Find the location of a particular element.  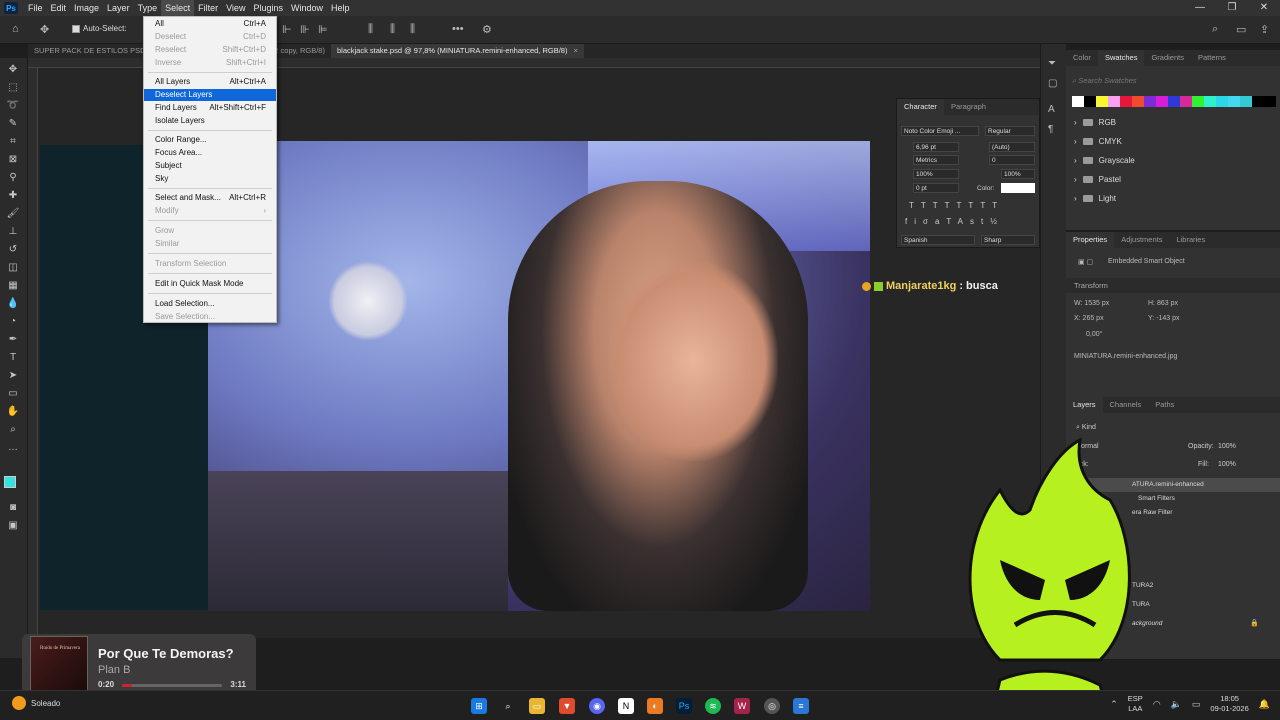

home-icon: ⌂ is located at coordinates (15, 29).